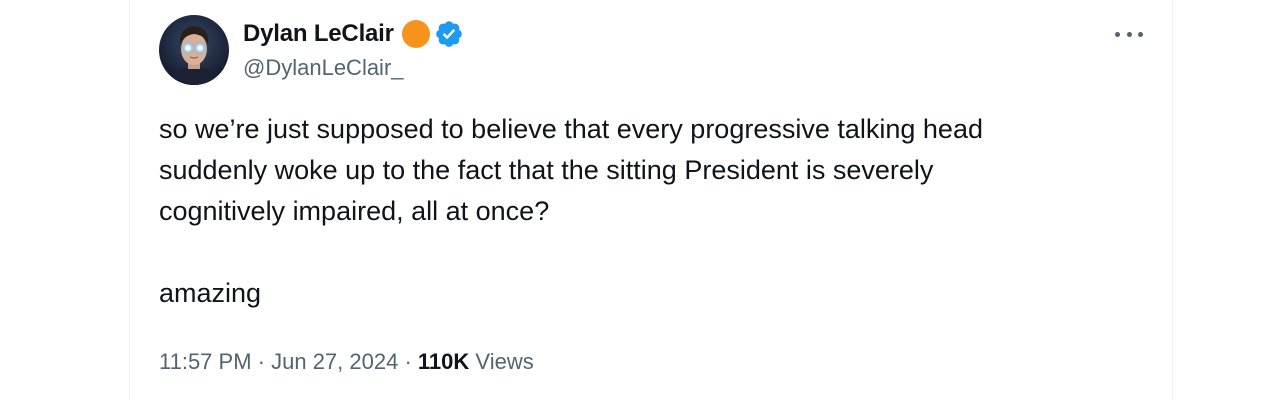 The width and height of the screenshot is (1280, 400). I want to click on views-count: 110K, so click(443, 361).